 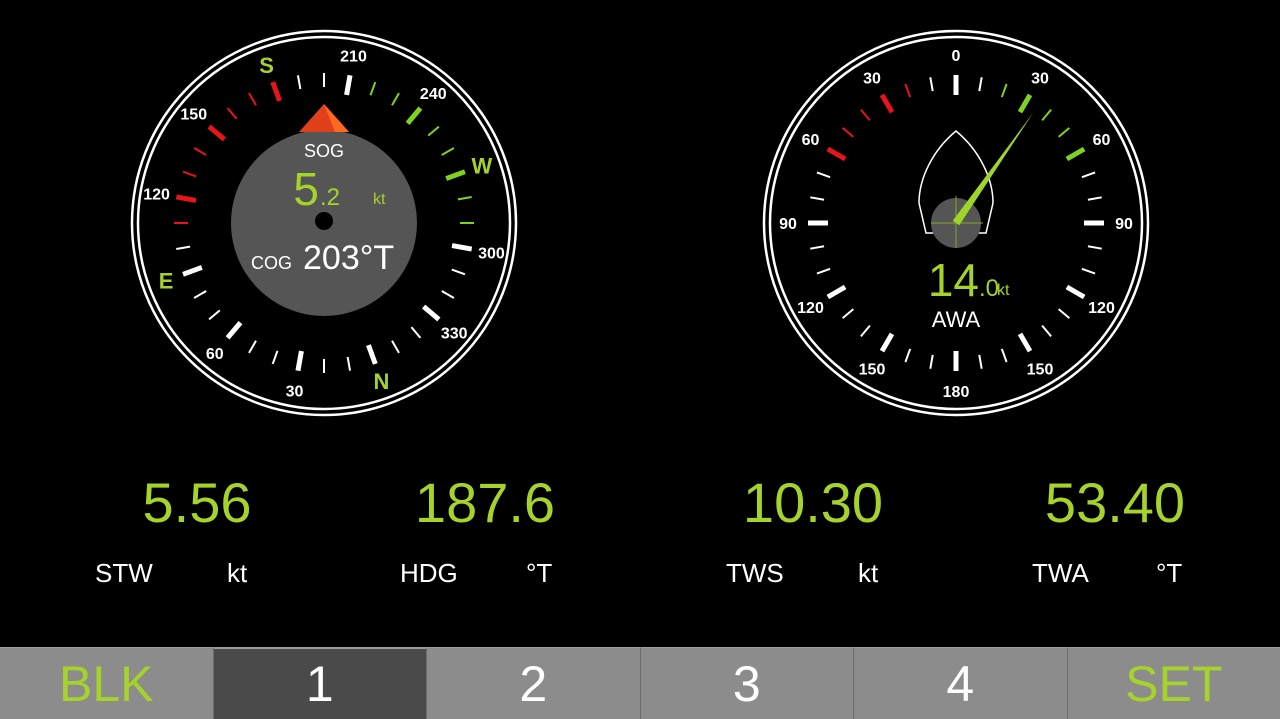 I want to click on compass-degree-label: 330, so click(x=454, y=333).